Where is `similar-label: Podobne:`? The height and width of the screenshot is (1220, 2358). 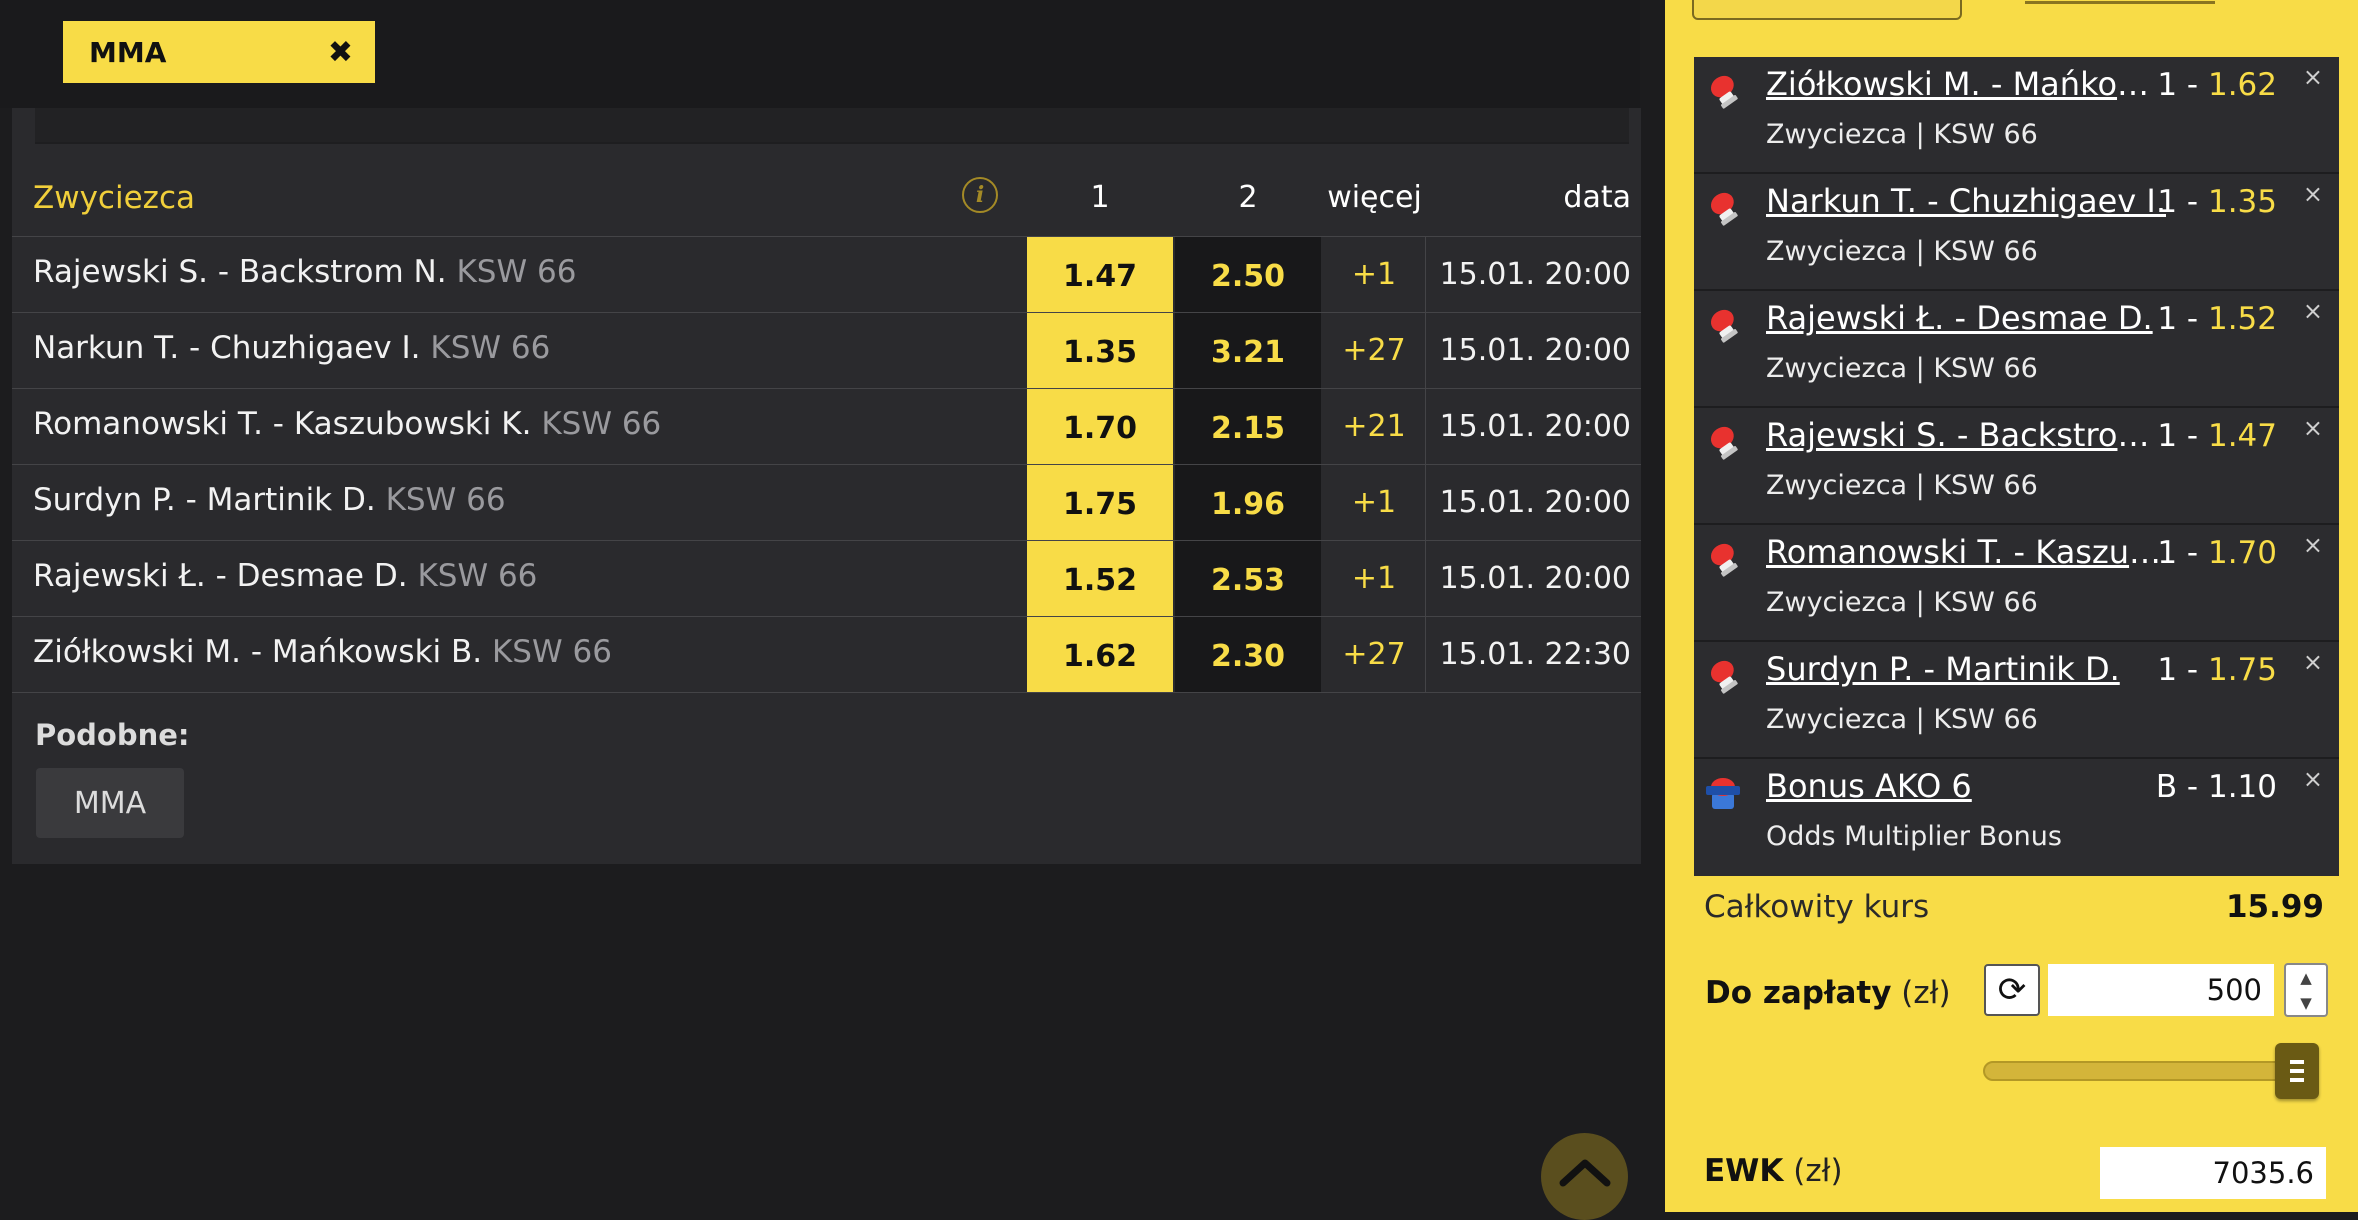
similar-label: Podobne: is located at coordinates (112, 735).